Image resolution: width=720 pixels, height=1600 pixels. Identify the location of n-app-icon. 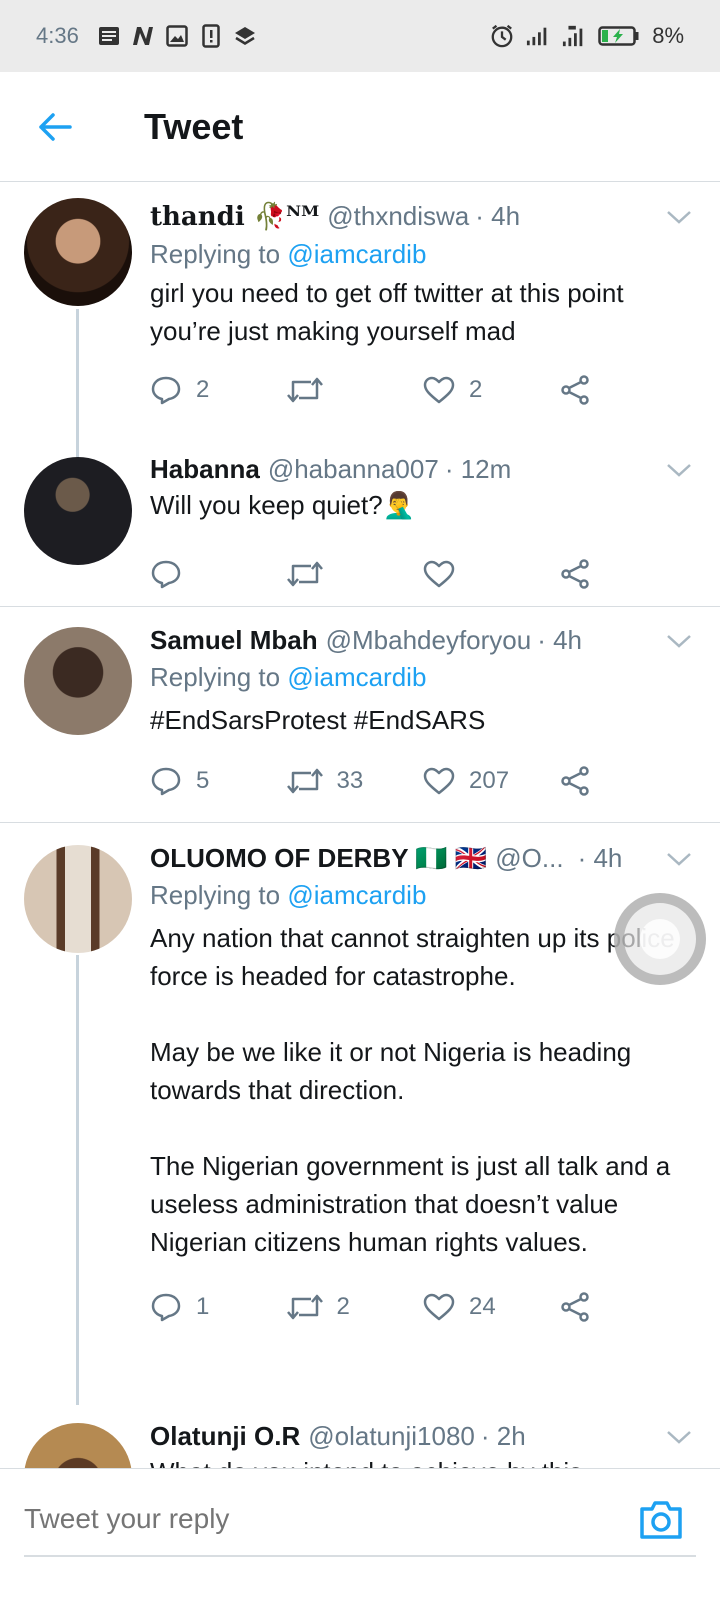
(143, 36).